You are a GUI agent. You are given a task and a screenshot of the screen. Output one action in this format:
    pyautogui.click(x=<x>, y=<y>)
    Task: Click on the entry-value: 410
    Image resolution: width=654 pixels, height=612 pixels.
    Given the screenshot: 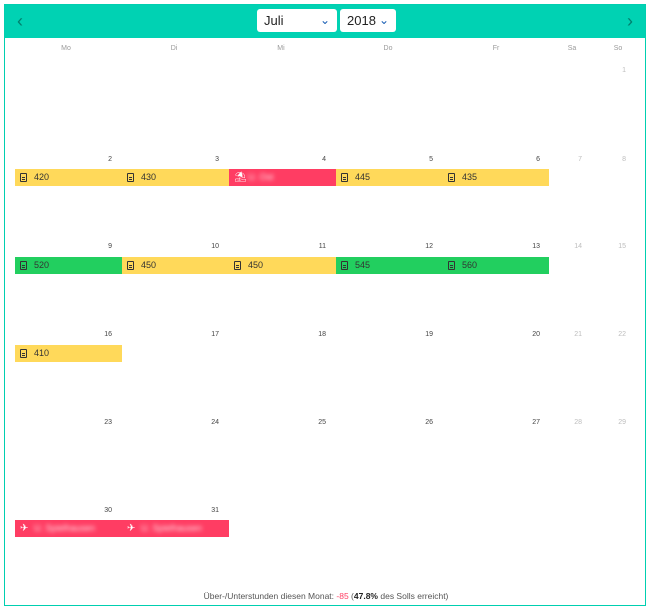 What is the action you would take?
    pyautogui.click(x=42, y=353)
    